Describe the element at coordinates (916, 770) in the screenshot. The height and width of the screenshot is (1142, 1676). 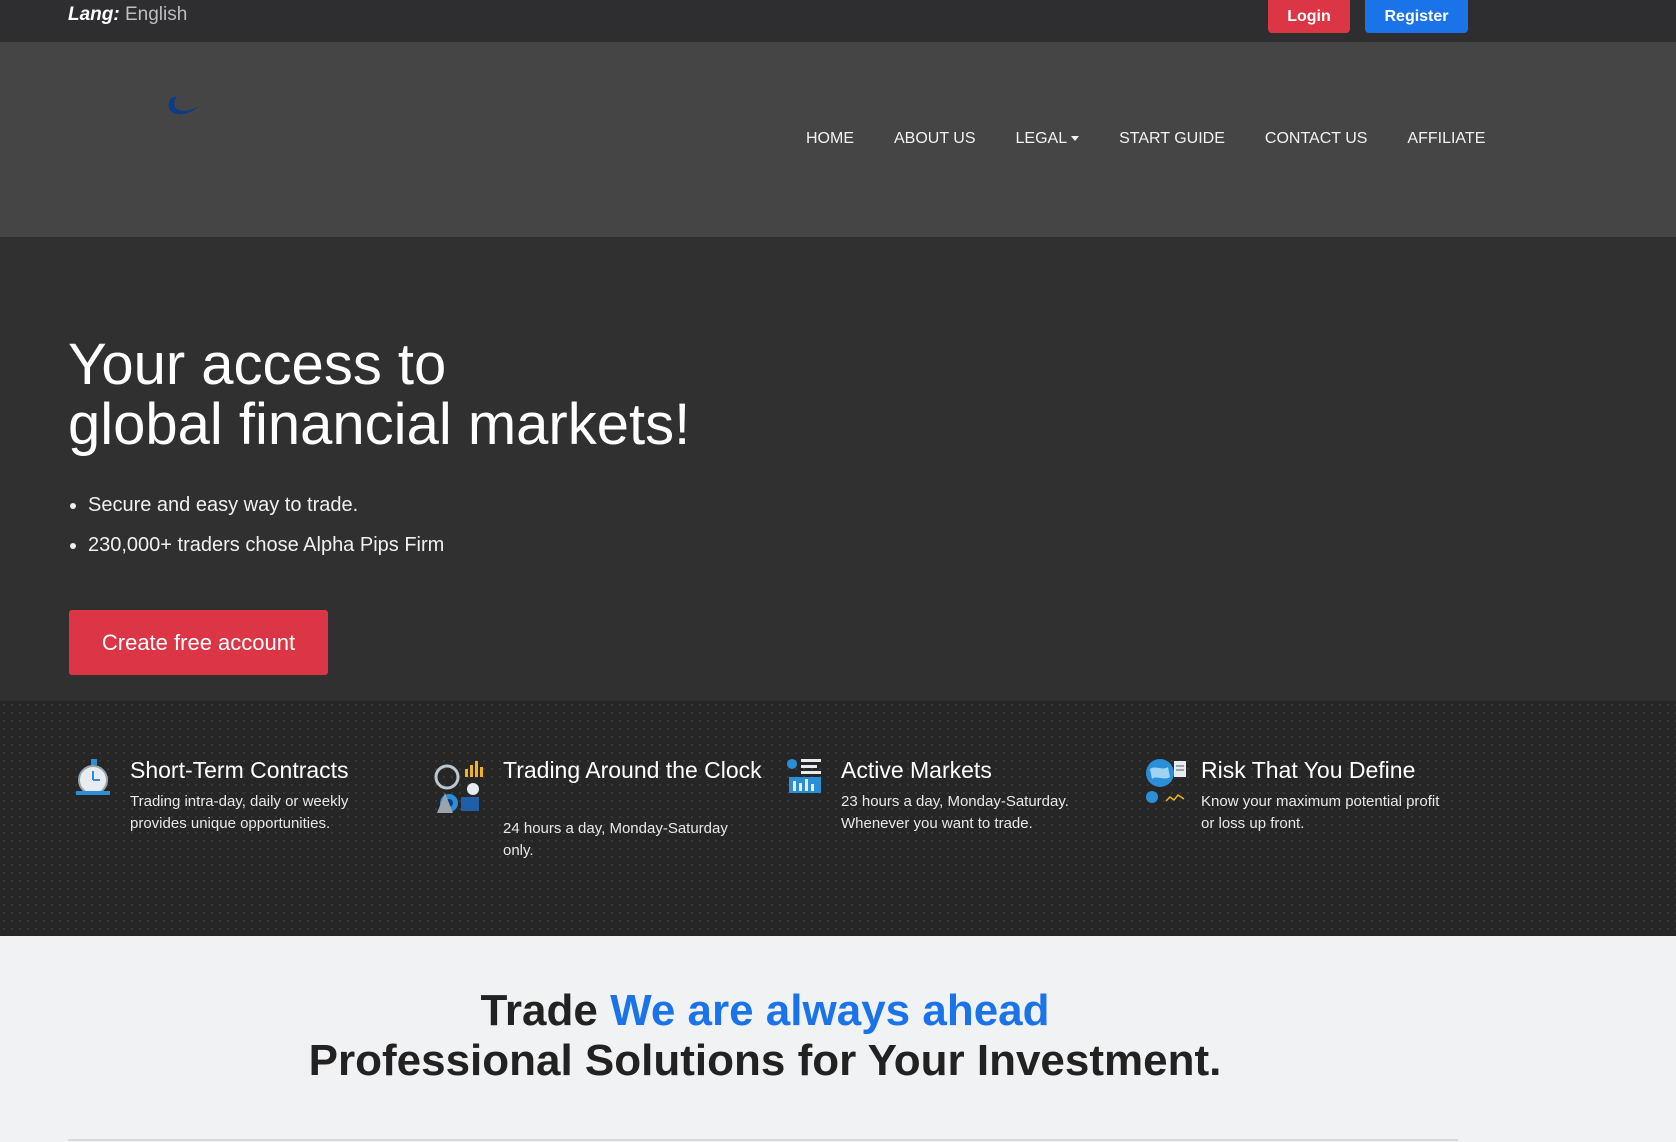
I see `feature-title: Active Markets` at that location.